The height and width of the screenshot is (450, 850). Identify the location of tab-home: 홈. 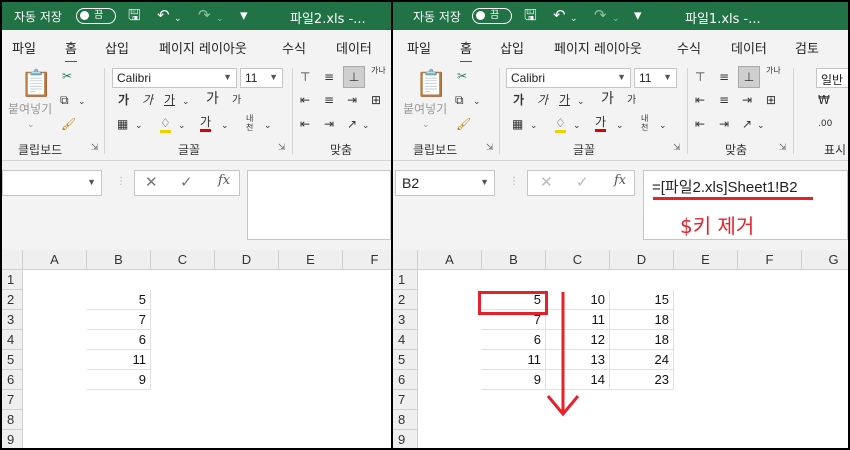
(71, 51).